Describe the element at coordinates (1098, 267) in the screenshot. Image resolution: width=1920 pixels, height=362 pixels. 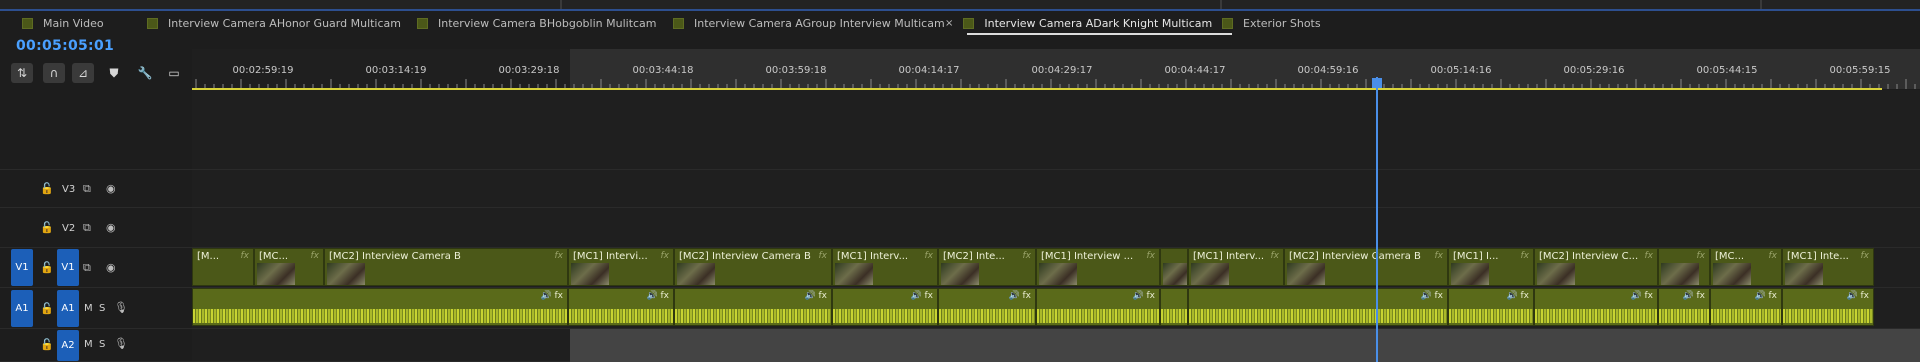
I see `video-clip: [MC1] Interview ... fx` at that location.